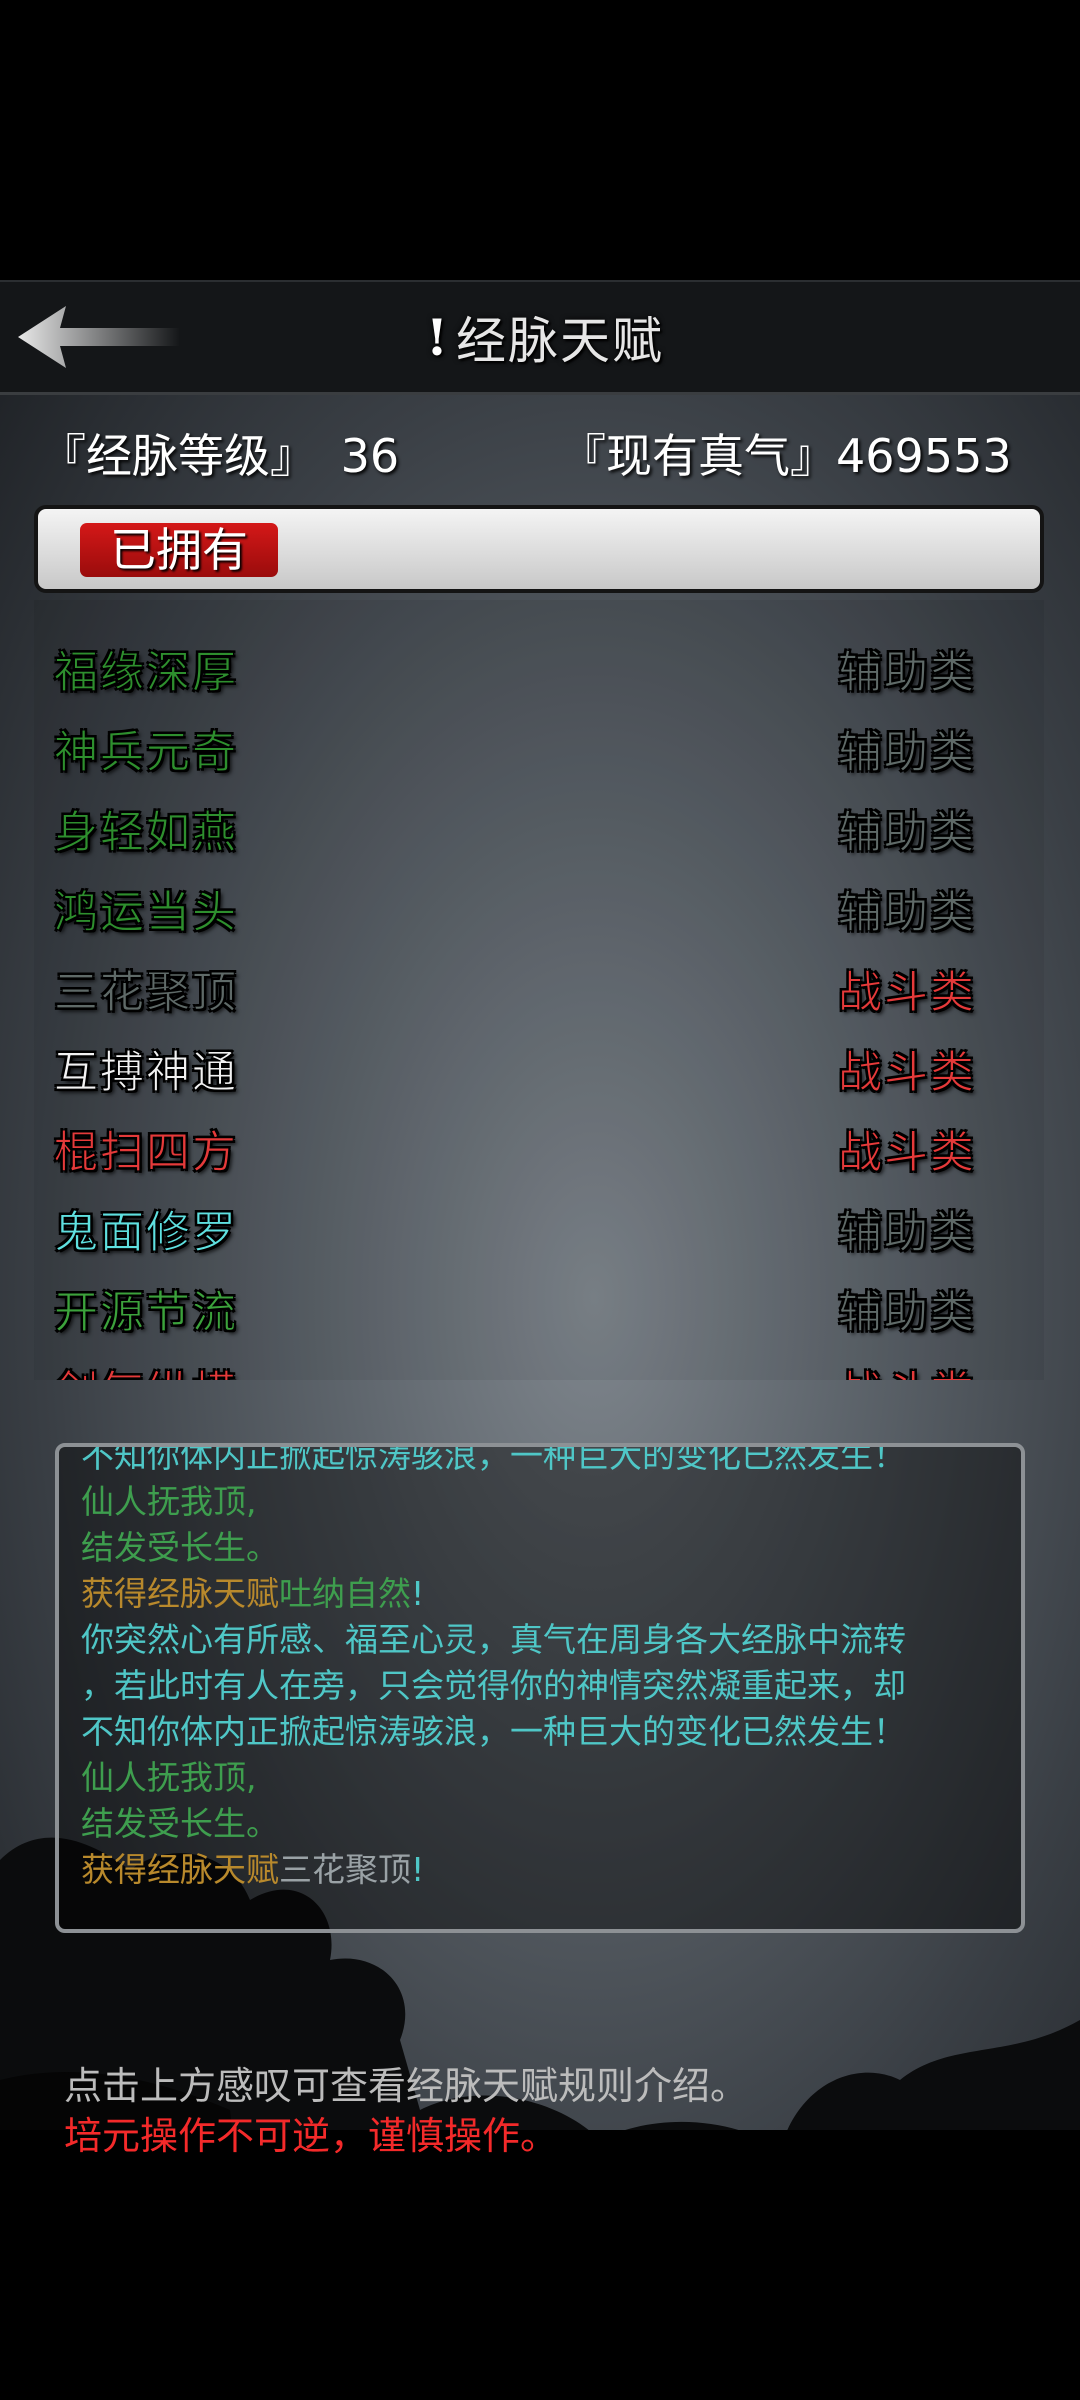 The width and height of the screenshot is (1080, 2400). I want to click on current-qi: 『现有真气』469553, so click(786, 455).